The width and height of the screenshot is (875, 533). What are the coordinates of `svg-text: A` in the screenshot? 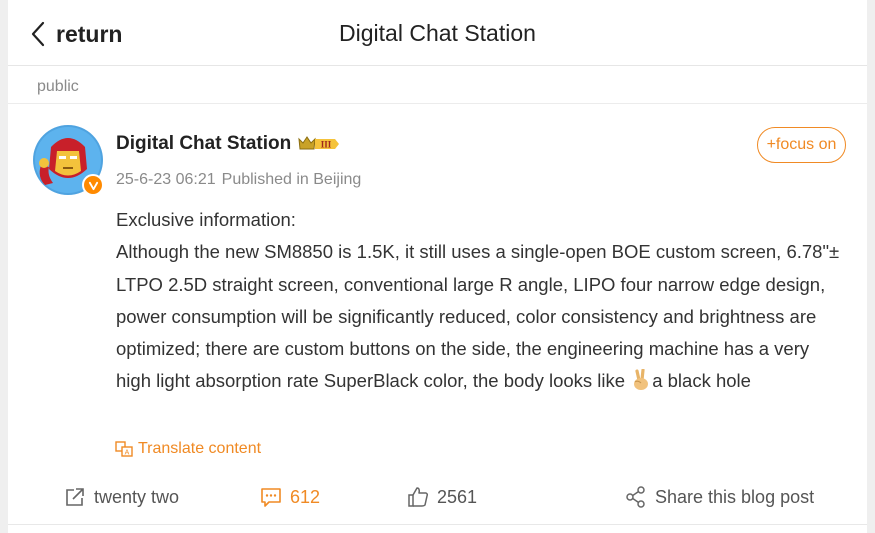 It's located at (127, 453).